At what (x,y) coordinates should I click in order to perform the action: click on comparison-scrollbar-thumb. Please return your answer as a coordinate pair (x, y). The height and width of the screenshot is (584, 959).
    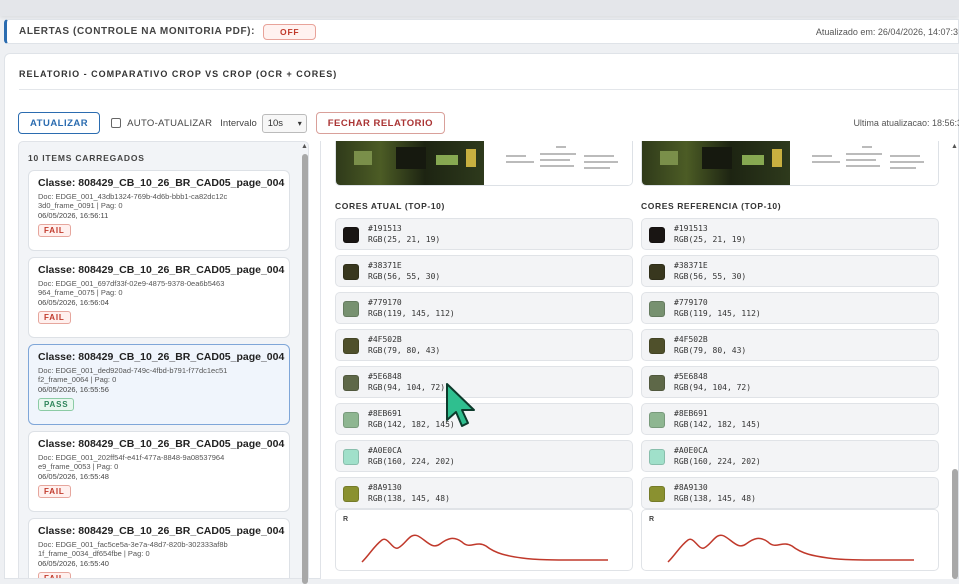
    Looking at the image, I should click on (955, 524).